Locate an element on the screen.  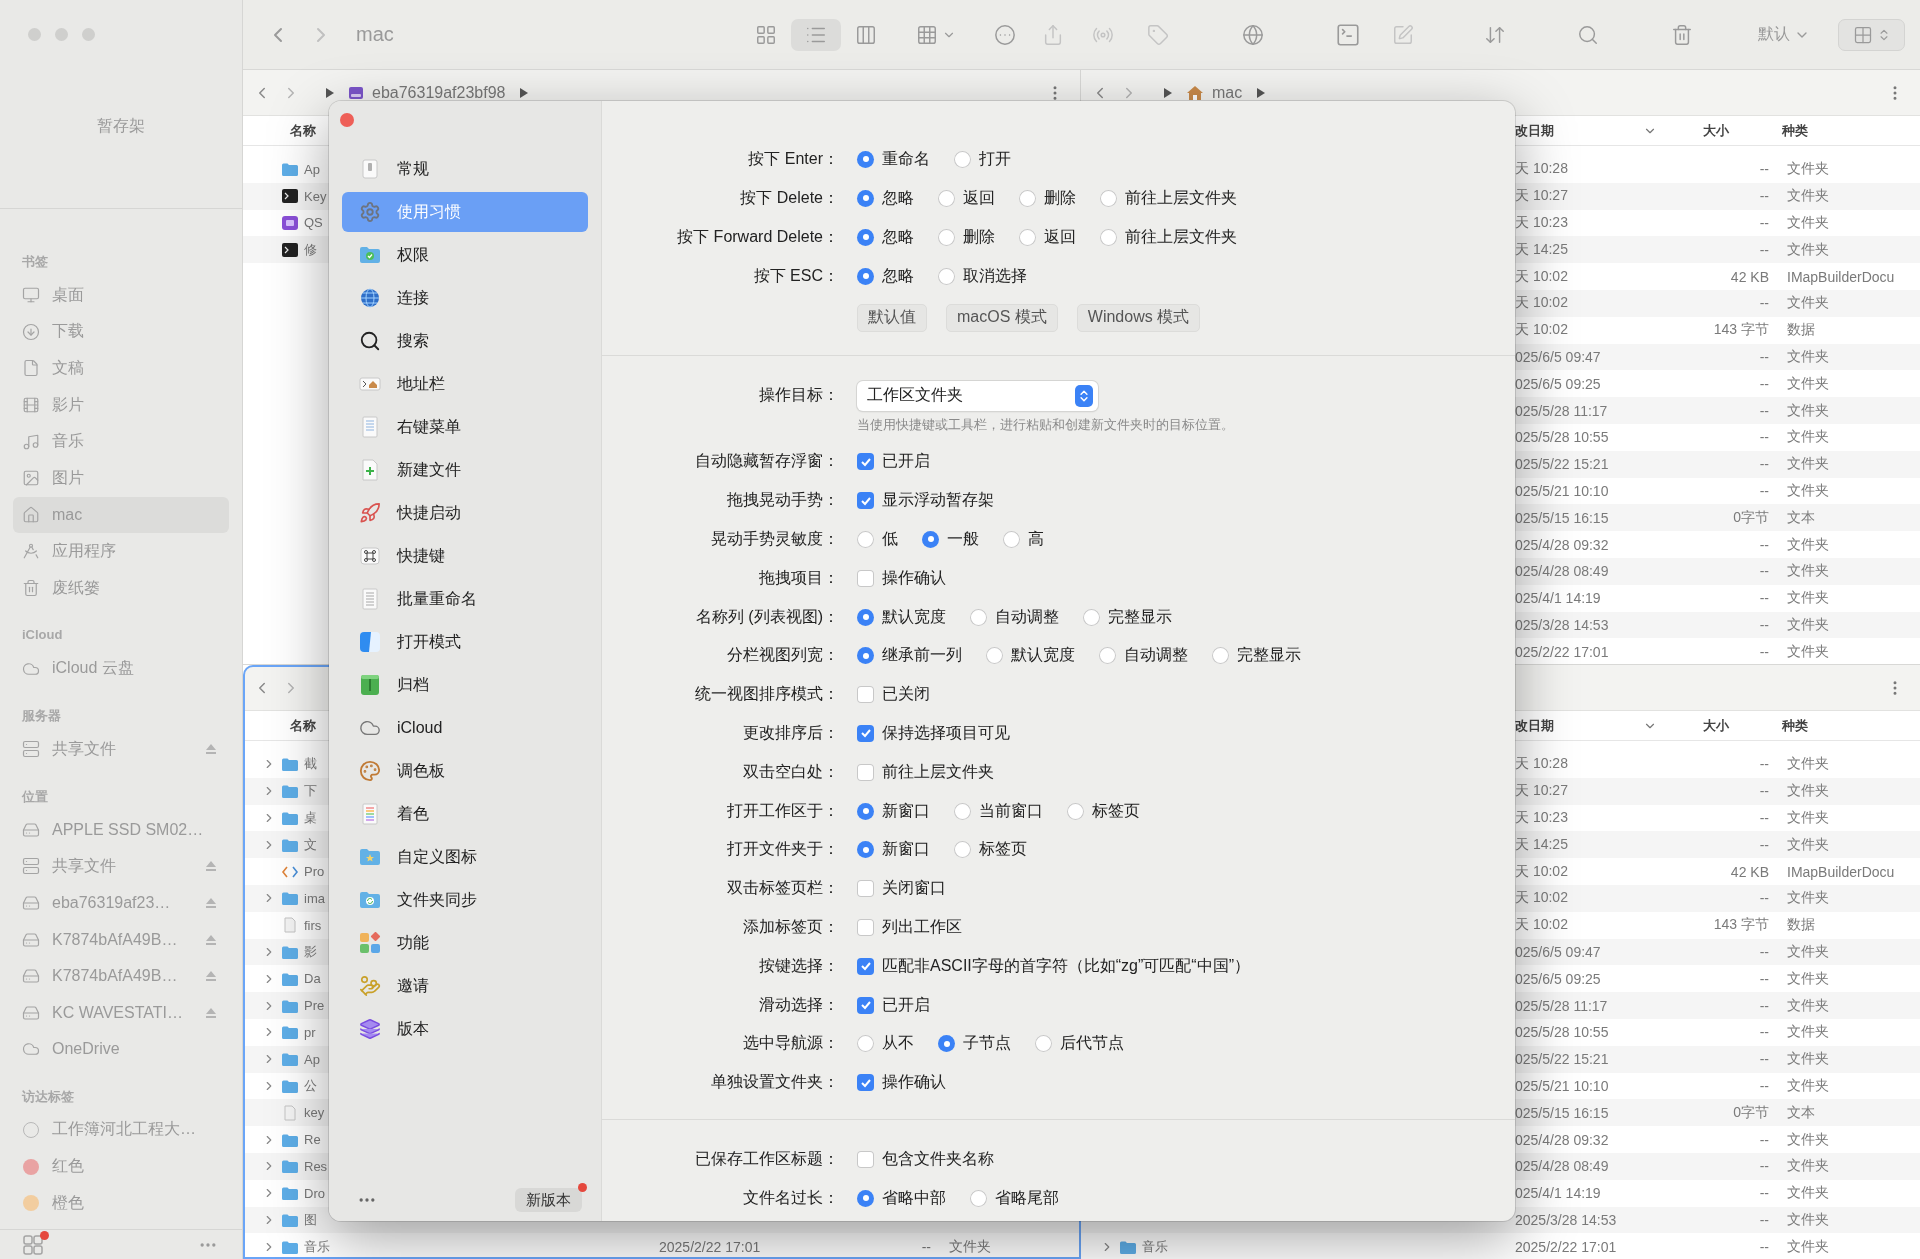
file-name: firs is located at coordinates (313, 925).